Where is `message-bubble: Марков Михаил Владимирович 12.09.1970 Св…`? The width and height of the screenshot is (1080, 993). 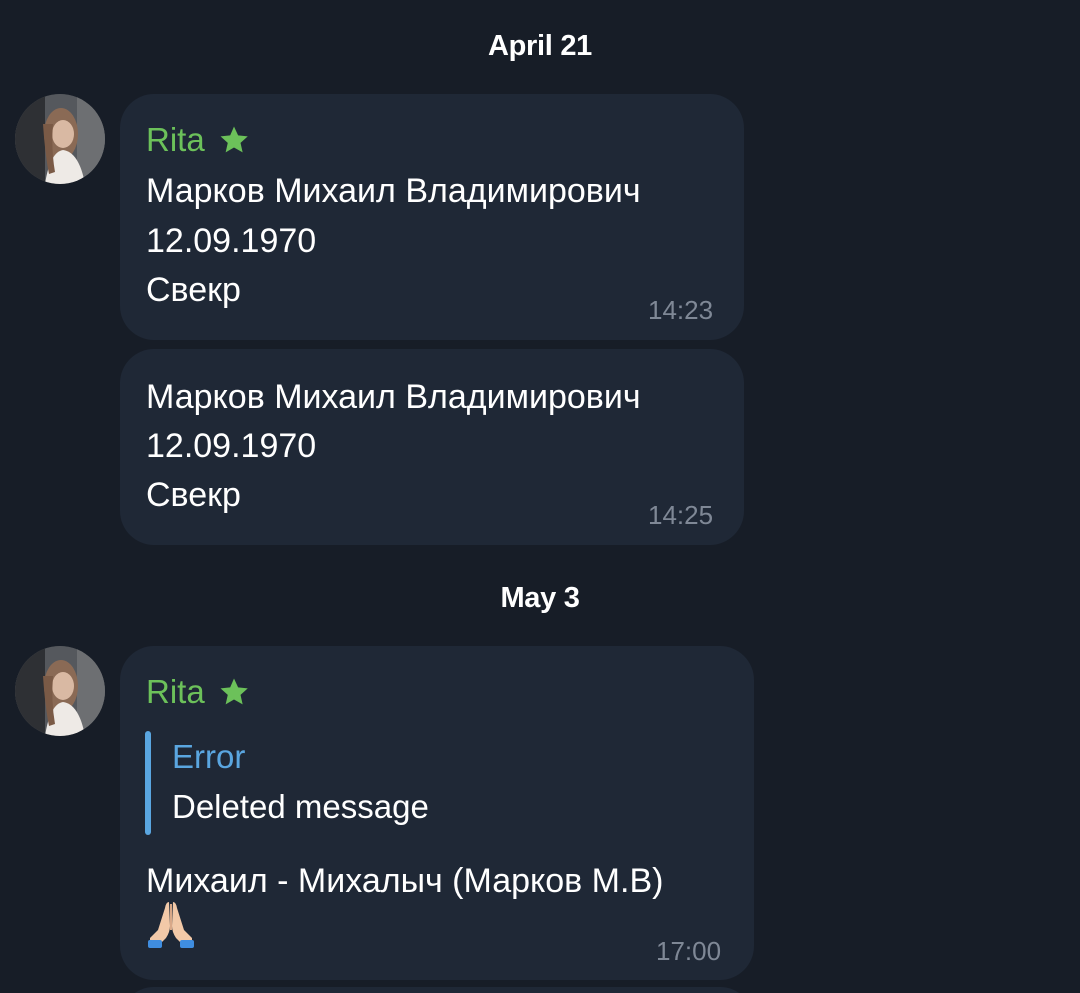 message-bubble: Марков Михаил Владимирович 12.09.1970 Св… is located at coordinates (432, 447).